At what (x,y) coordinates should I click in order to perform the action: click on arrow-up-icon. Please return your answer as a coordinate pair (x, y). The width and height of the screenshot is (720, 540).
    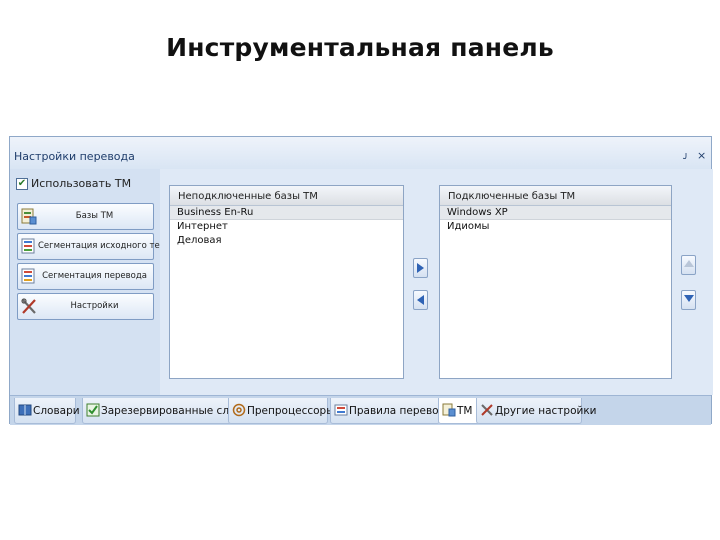
    Looking at the image, I should click on (688, 263).